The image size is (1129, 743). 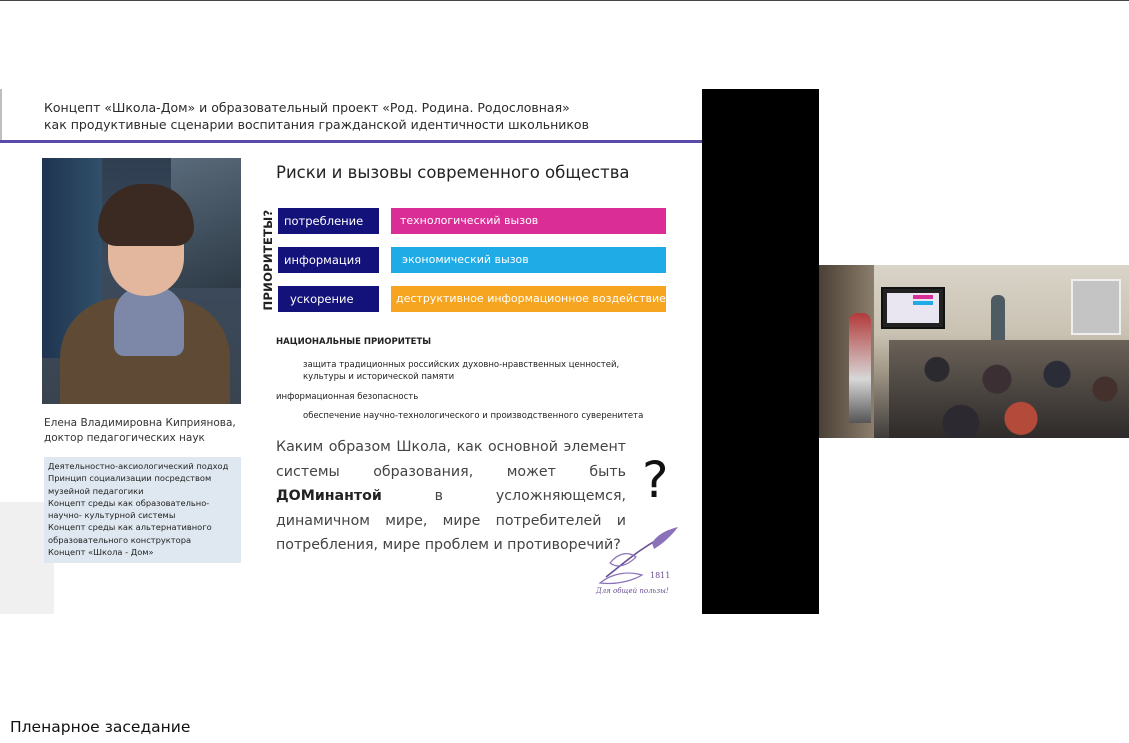 What do you see at coordinates (860, 368) in the screenshot?
I see `camera-standing-person` at bounding box center [860, 368].